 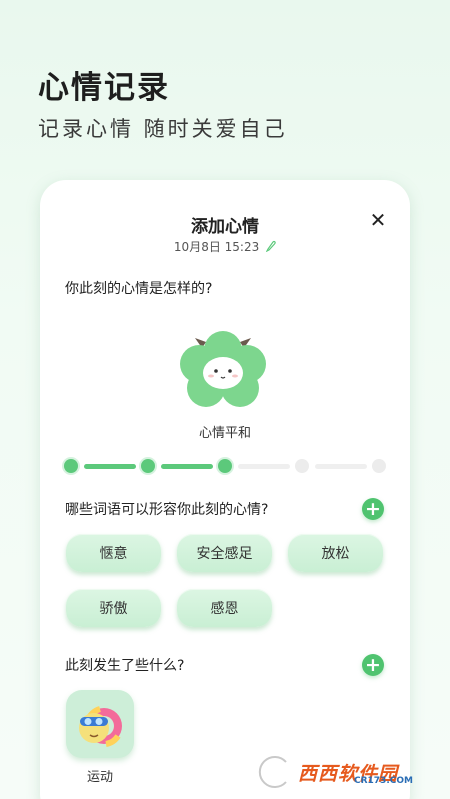 What do you see at coordinates (139, 289) in the screenshot?
I see `mood-question: 你此刻的心情是怎样的?` at bounding box center [139, 289].